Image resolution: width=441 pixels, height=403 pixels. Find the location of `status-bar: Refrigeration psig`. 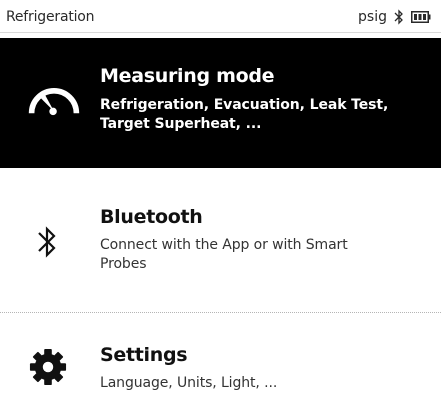

status-bar: Refrigeration psig is located at coordinates (220, 16).